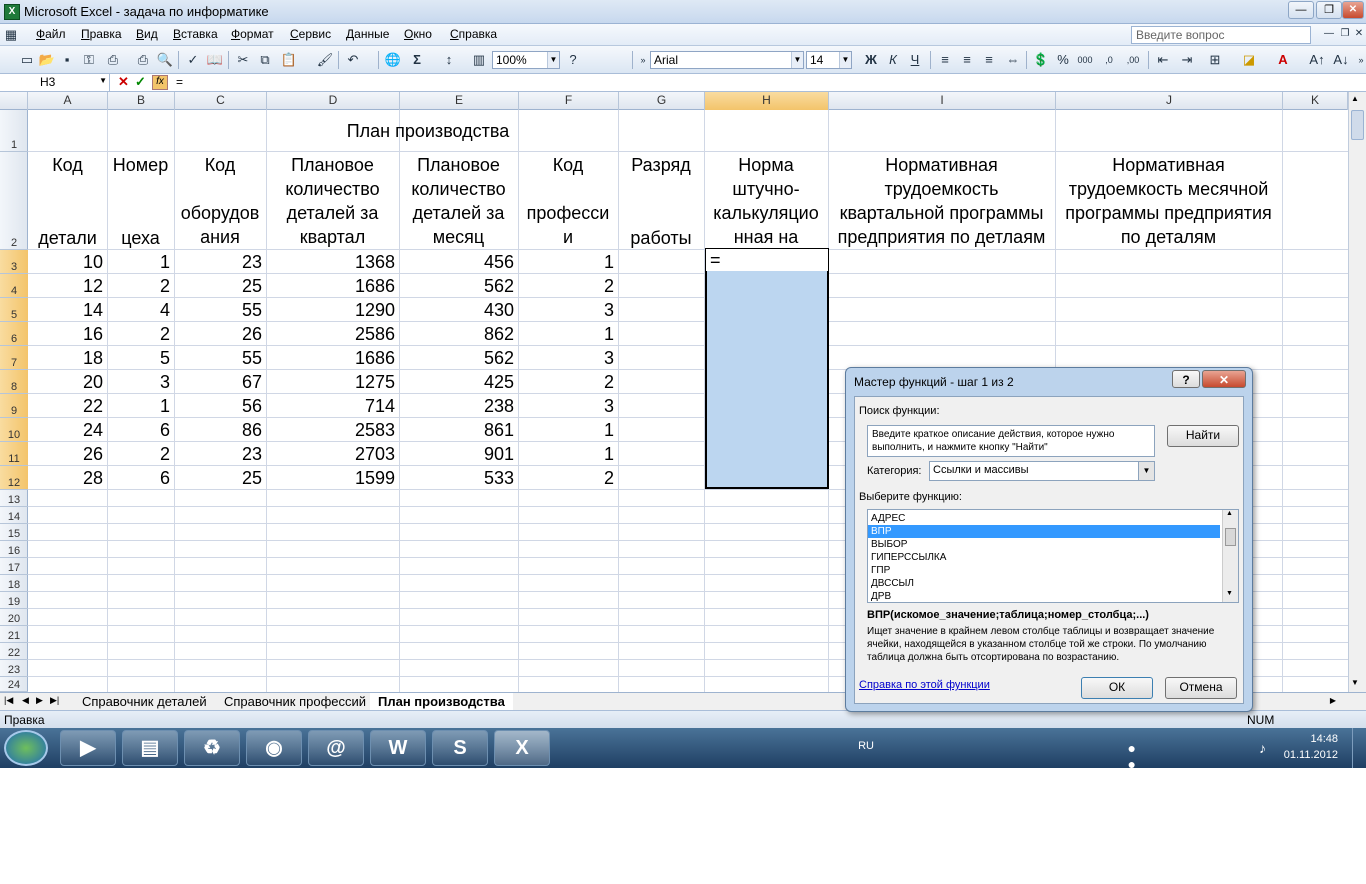 The width and height of the screenshot is (1366, 884). I want to click on scroll-down-icon: ▼, so click(1355, 682).